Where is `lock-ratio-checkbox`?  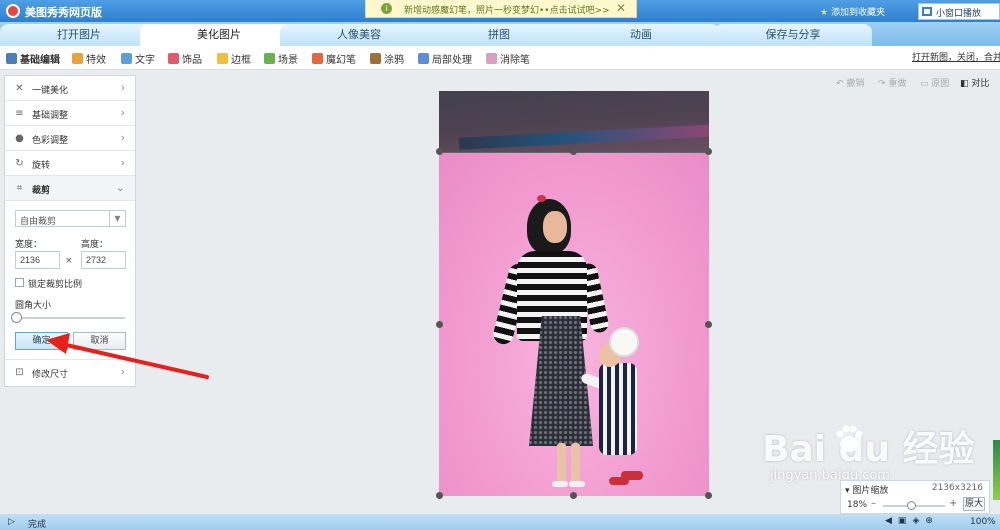
lock-ratio-checkbox is located at coordinates (19, 282).